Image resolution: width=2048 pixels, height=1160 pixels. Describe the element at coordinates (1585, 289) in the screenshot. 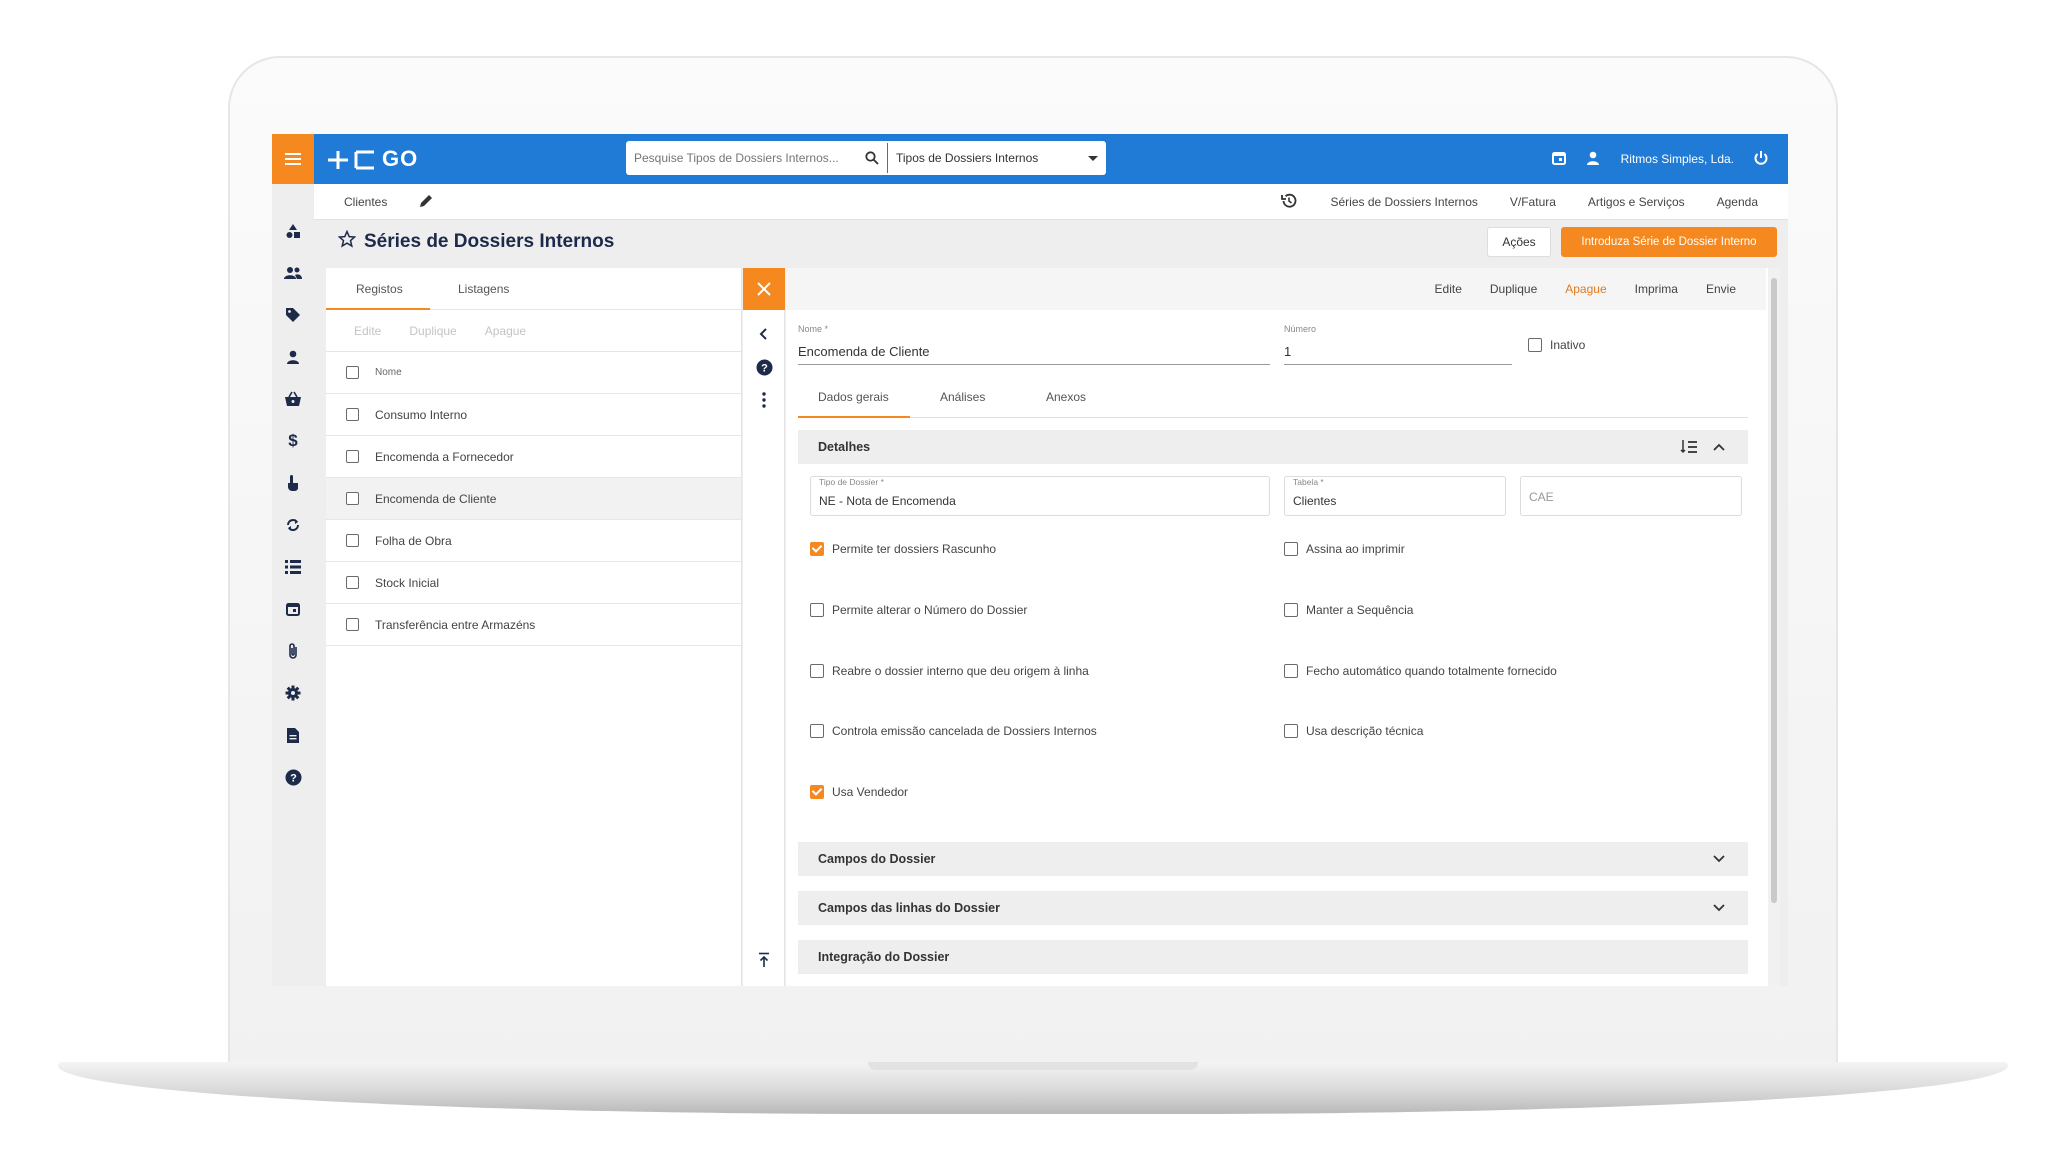

I see `delete-button: Apague` at that location.